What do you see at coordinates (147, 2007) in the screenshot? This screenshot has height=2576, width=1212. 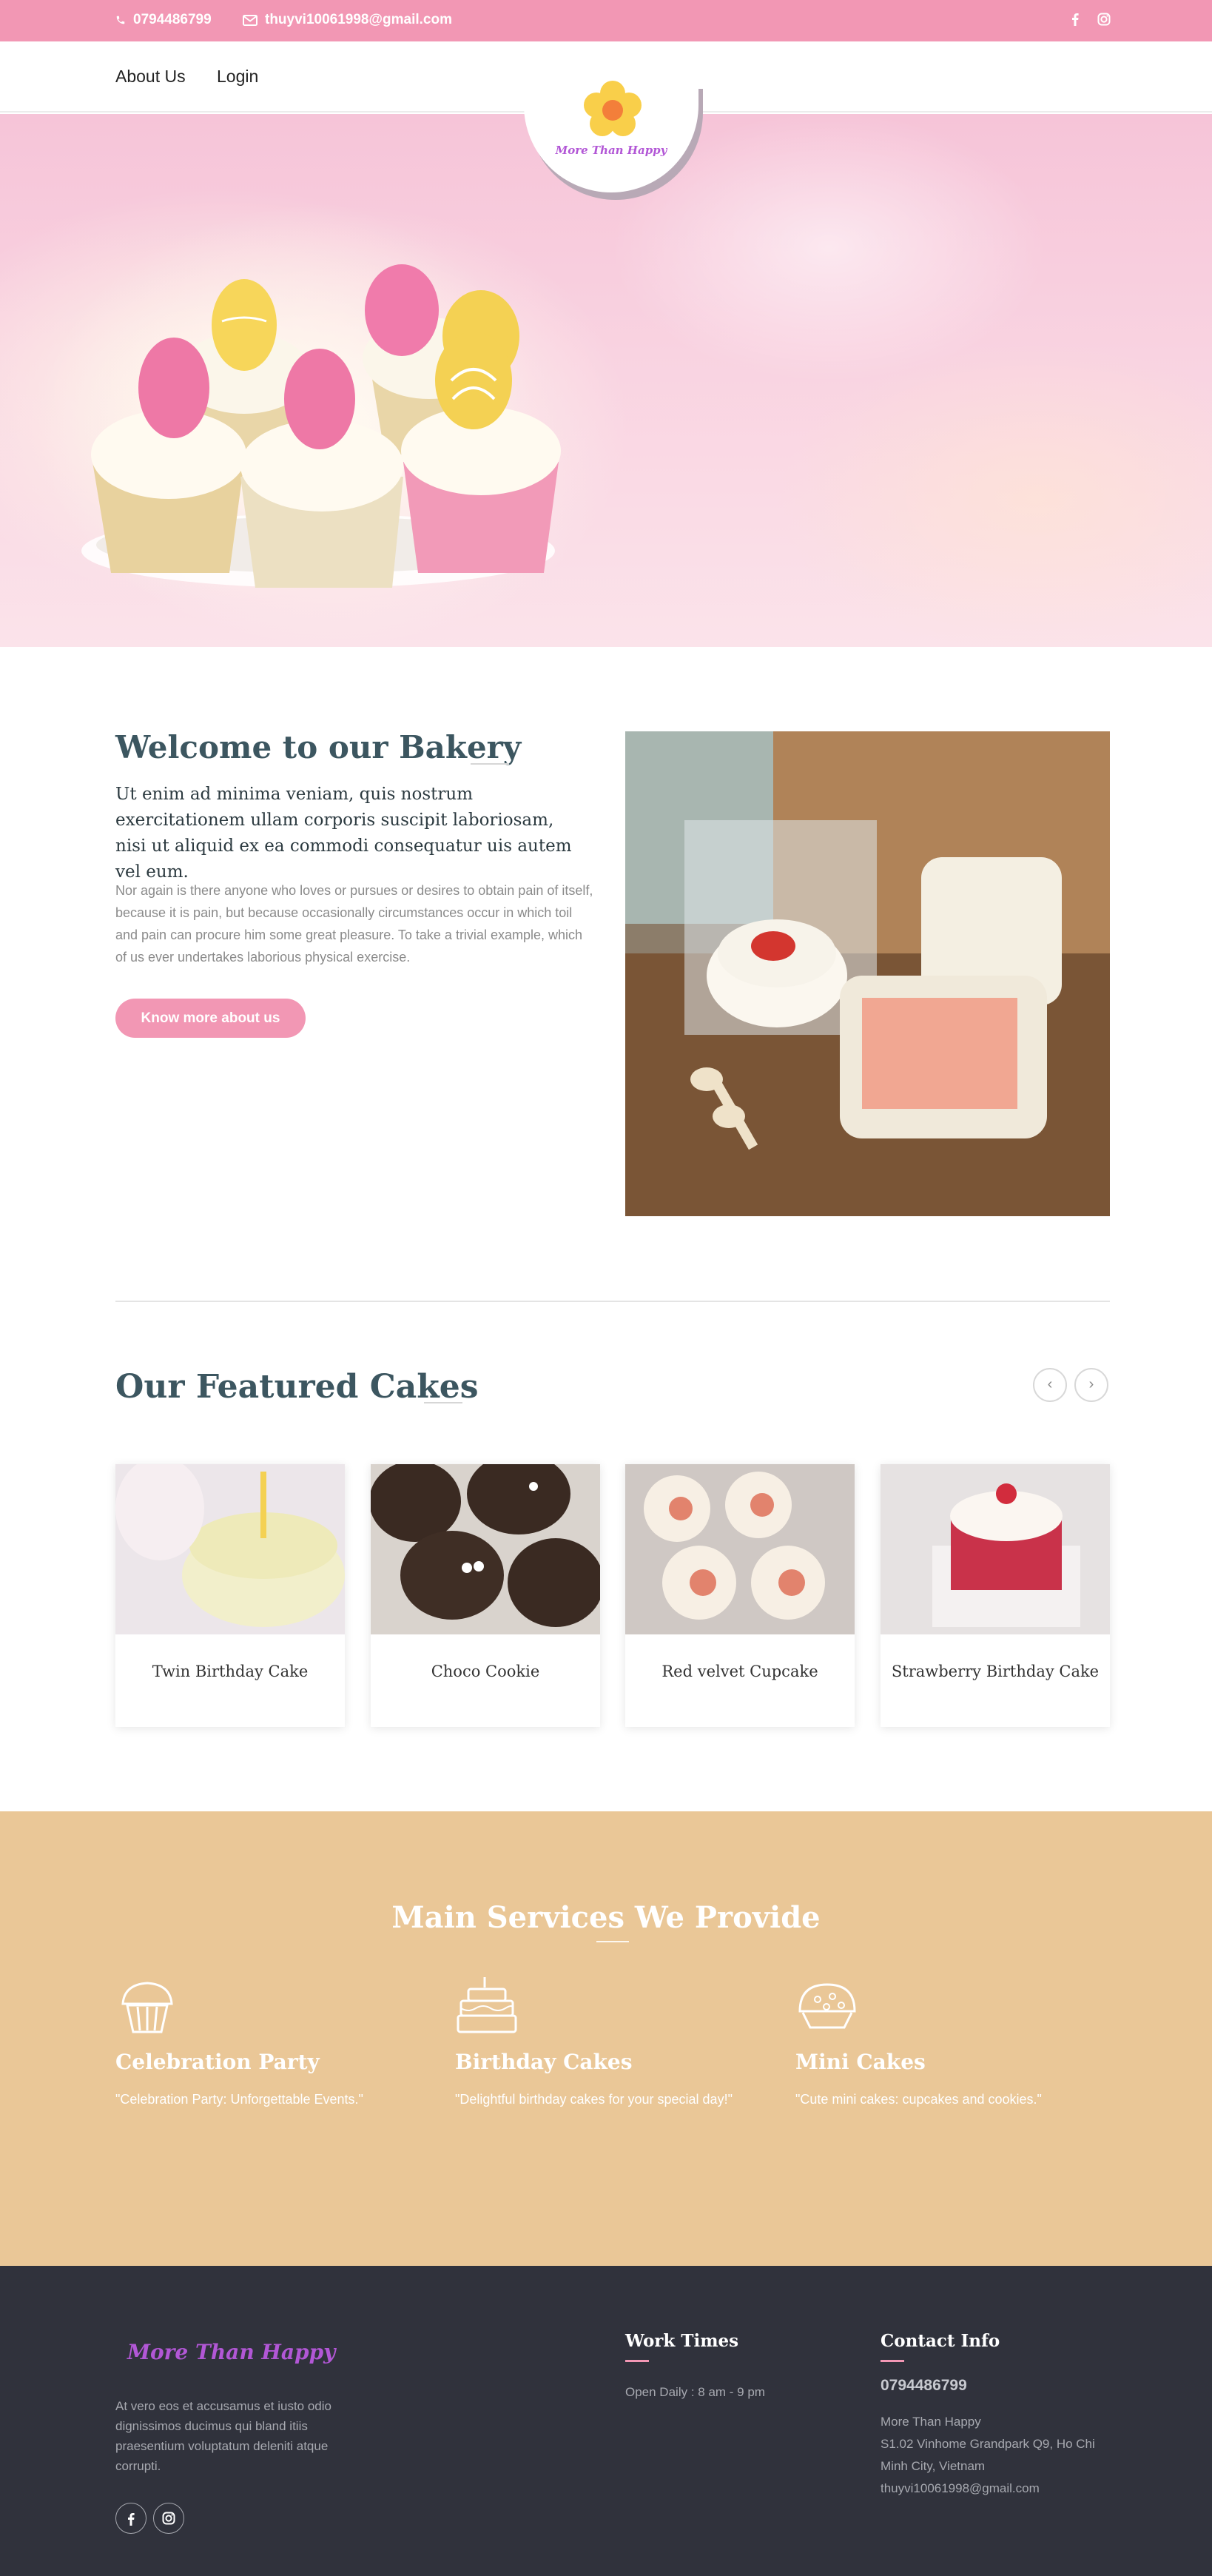 I see `cupcake-icon` at bounding box center [147, 2007].